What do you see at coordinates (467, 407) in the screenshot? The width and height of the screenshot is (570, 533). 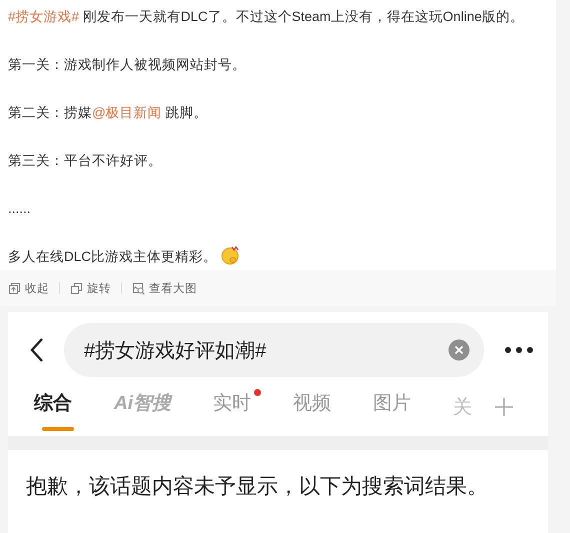 I see `tab: 关` at bounding box center [467, 407].